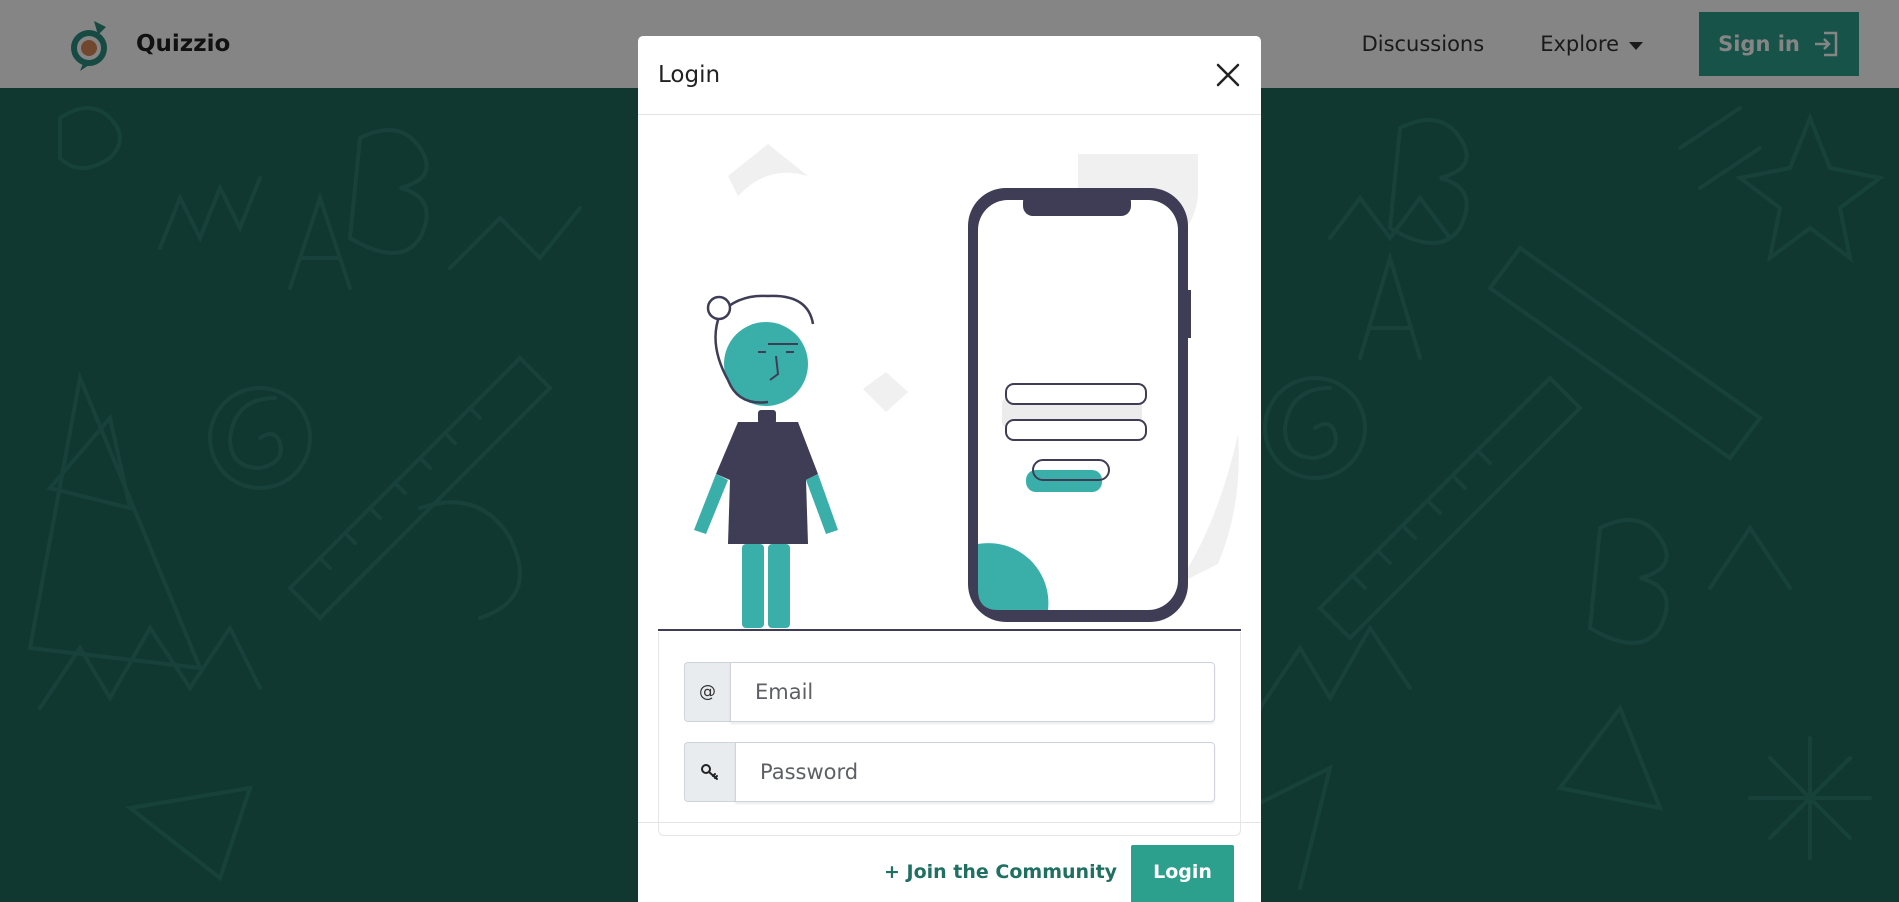  I want to click on close-icon, so click(1228, 75).